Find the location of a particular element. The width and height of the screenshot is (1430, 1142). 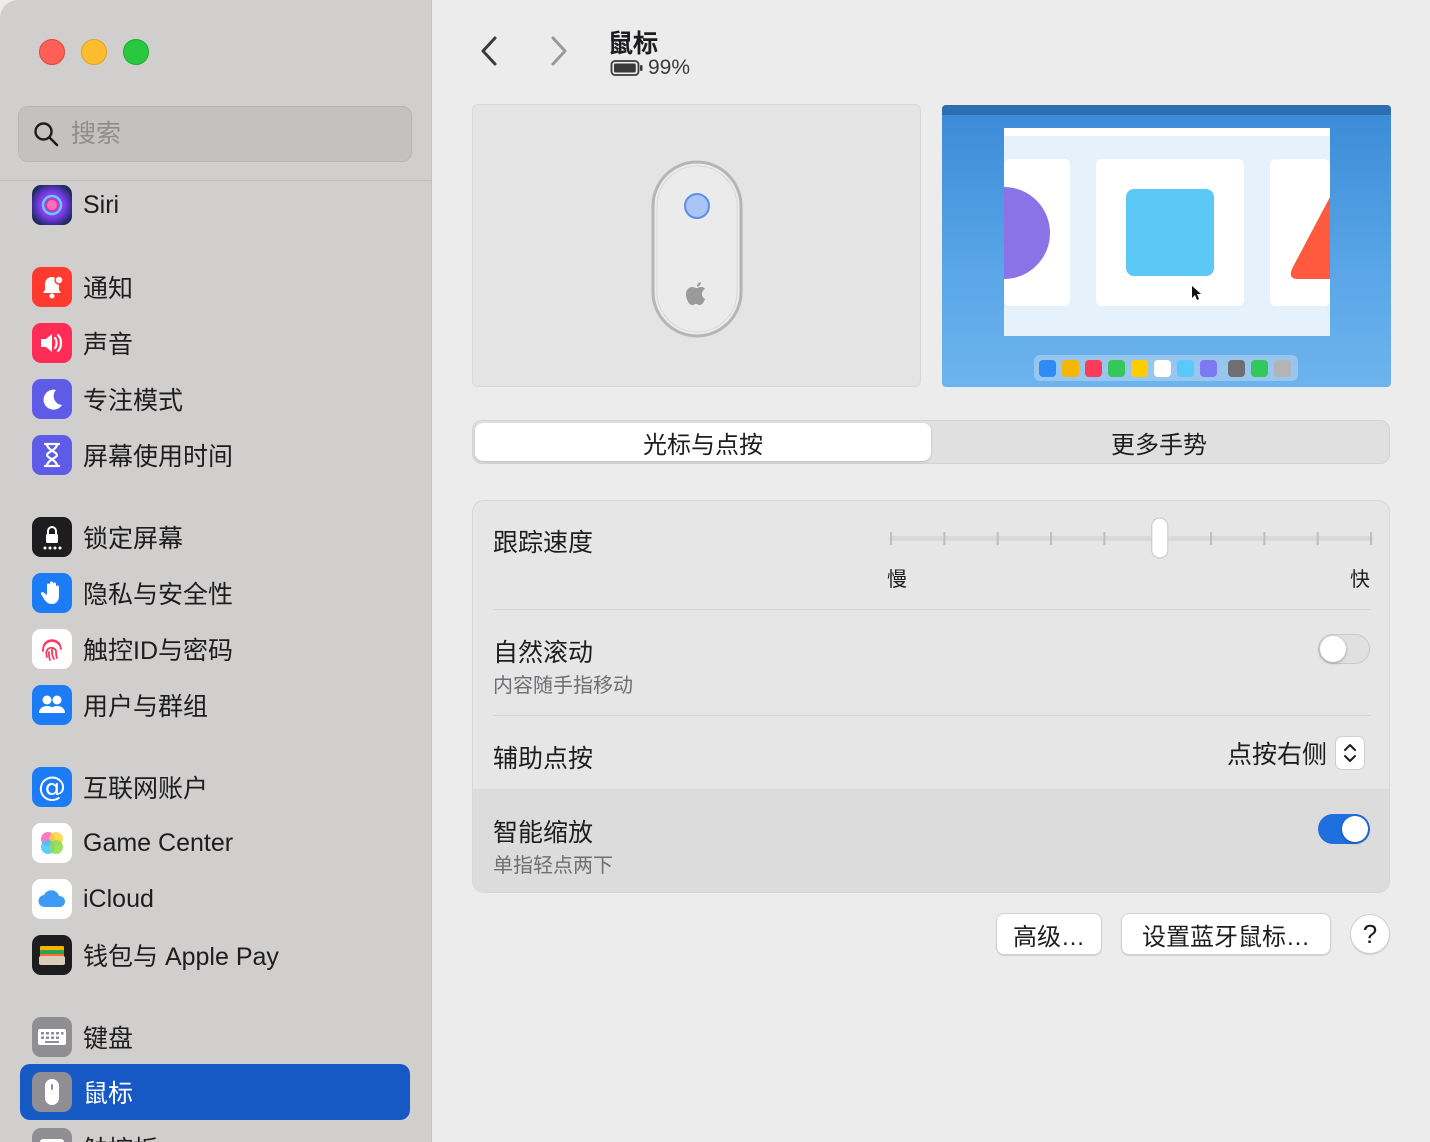

sidebar-item-label: Game Center is located at coordinates (158, 842).